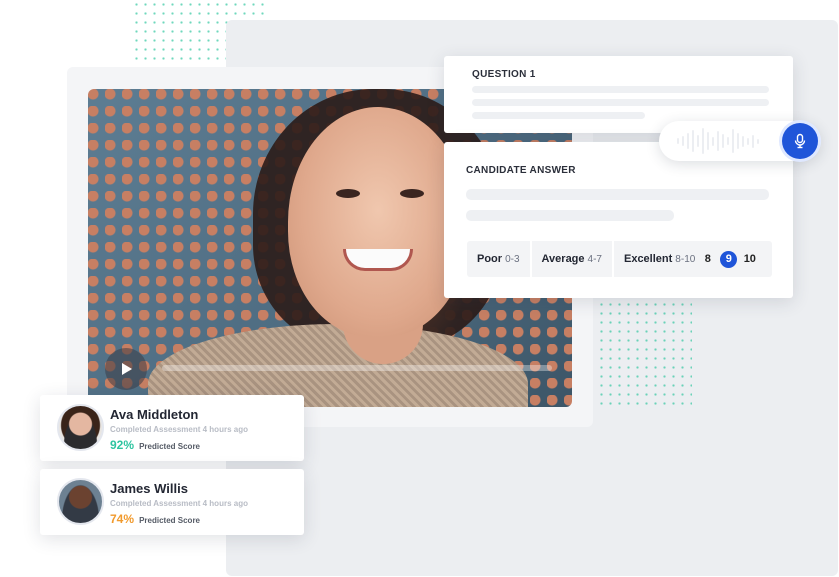 The image size is (839, 577). What do you see at coordinates (378, 222) in the screenshot?
I see `video-subject-face` at bounding box center [378, 222].